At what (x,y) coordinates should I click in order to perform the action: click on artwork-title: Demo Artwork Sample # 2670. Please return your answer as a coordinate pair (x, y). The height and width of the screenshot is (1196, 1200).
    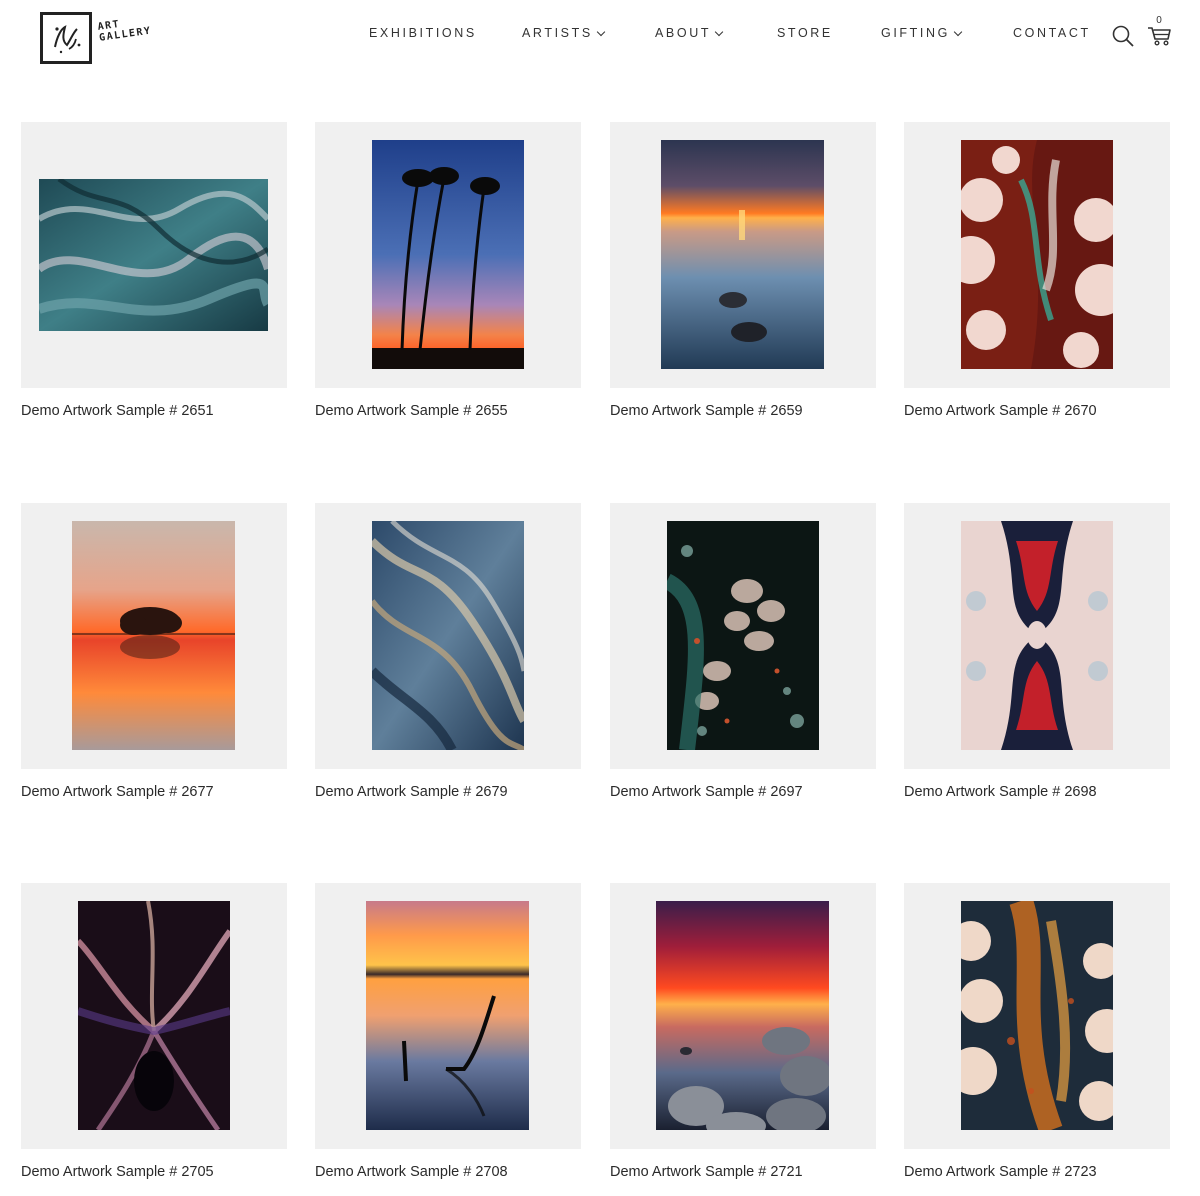
    Looking at the image, I should click on (1000, 411).